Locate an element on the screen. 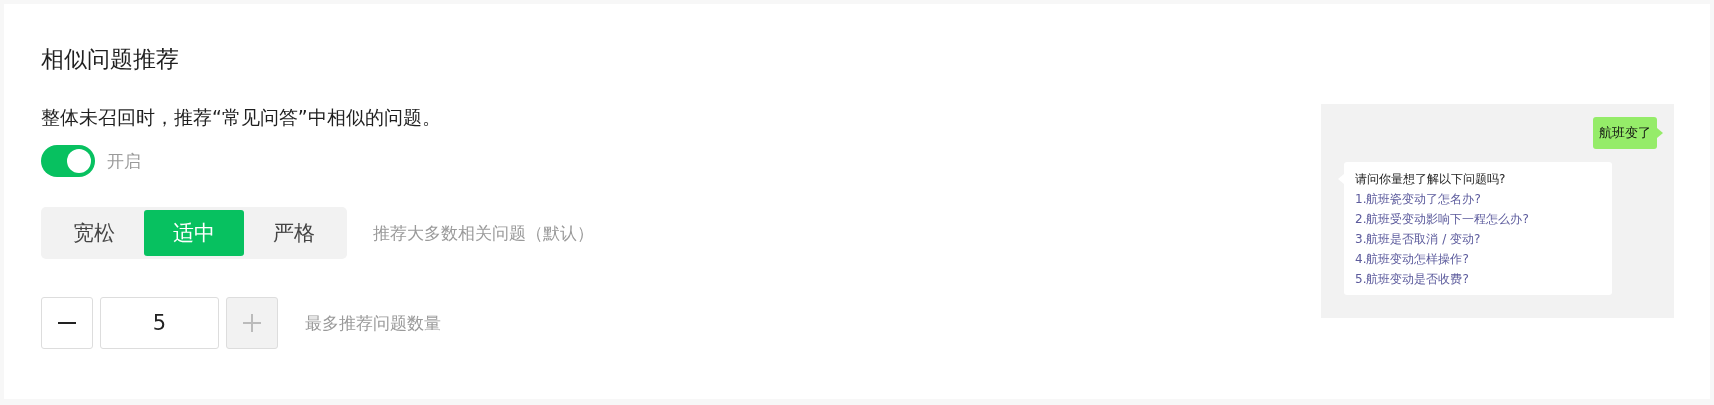 Image resolution: width=1714 pixels, height=405 pixels. strictness-hint: 推荐大多数相关问题（默认） is located at coordinates (483, 233).